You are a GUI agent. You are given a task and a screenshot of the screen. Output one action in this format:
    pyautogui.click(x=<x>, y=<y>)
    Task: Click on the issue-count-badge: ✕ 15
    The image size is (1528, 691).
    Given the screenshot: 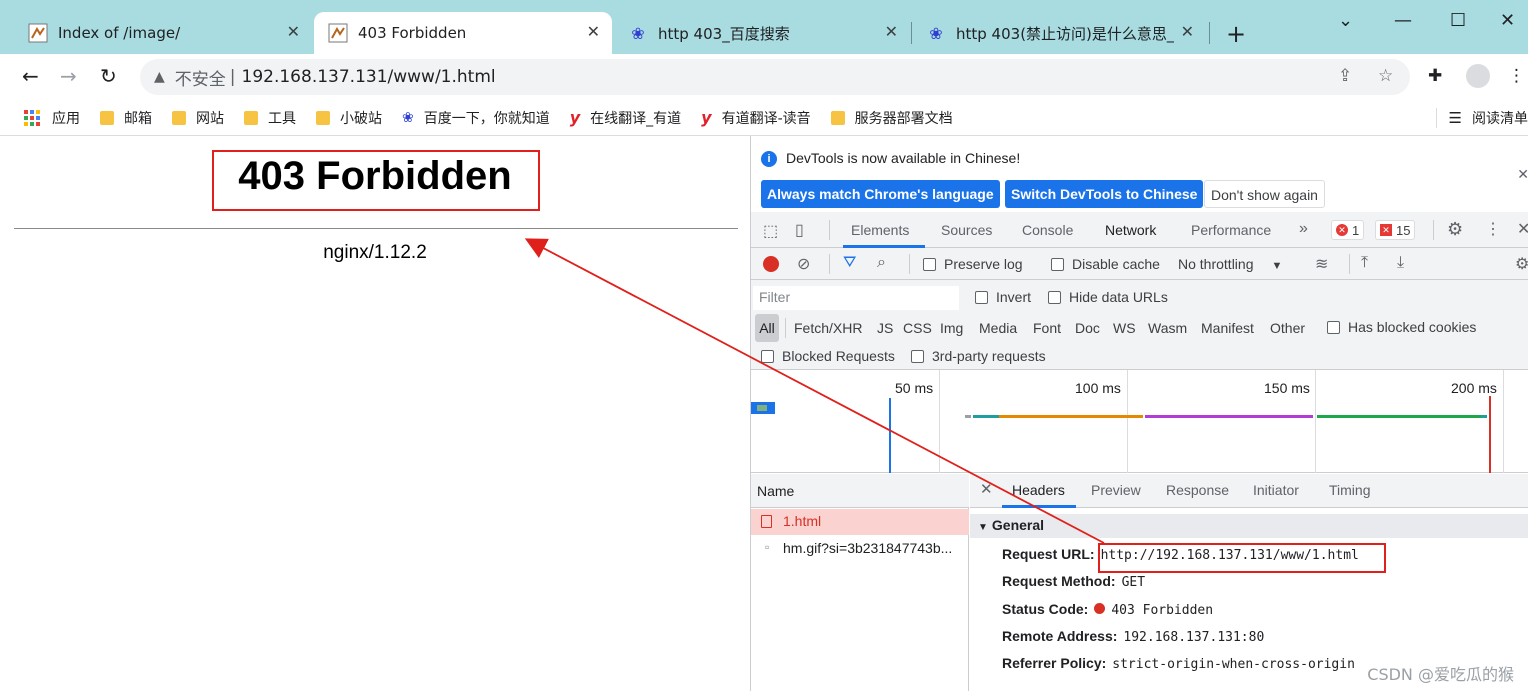 What is the action you would take?
    pyautogui.click(x=1395, y=230)
    